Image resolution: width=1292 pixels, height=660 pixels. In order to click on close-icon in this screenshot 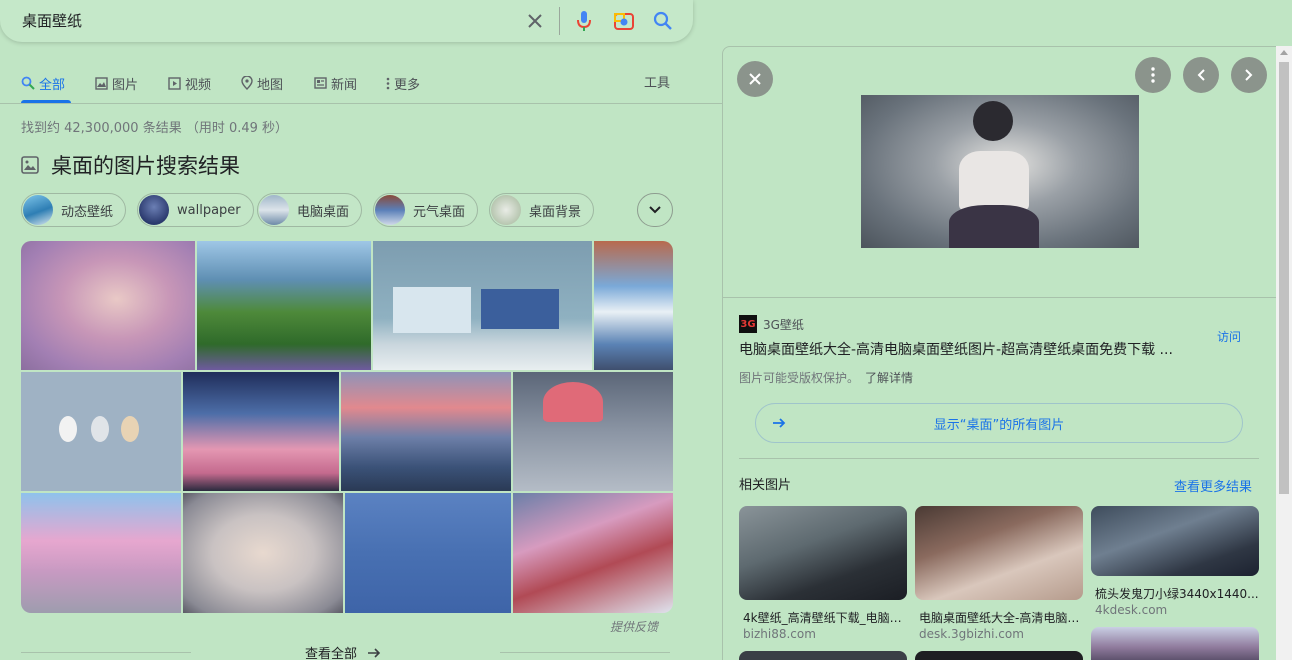, I will do `click(755, 79)`.